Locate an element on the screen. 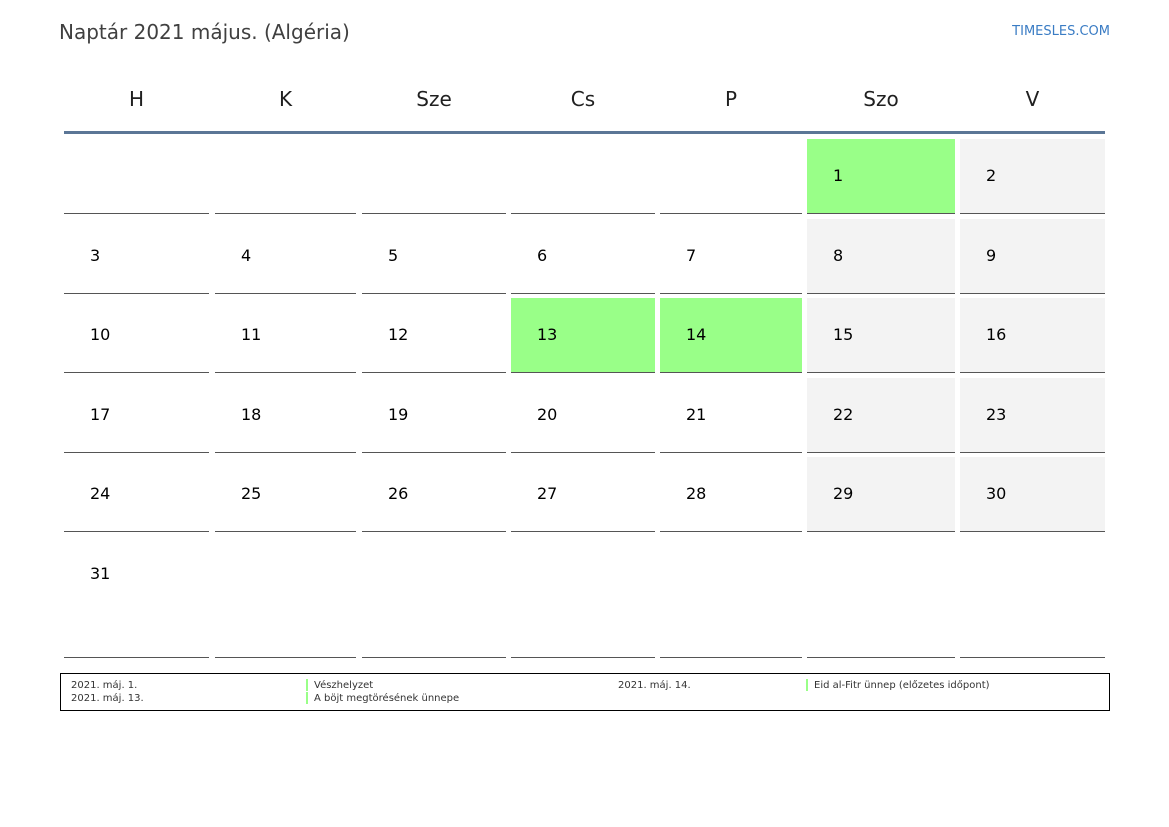  header-divider is located at coordinates (584, 132).